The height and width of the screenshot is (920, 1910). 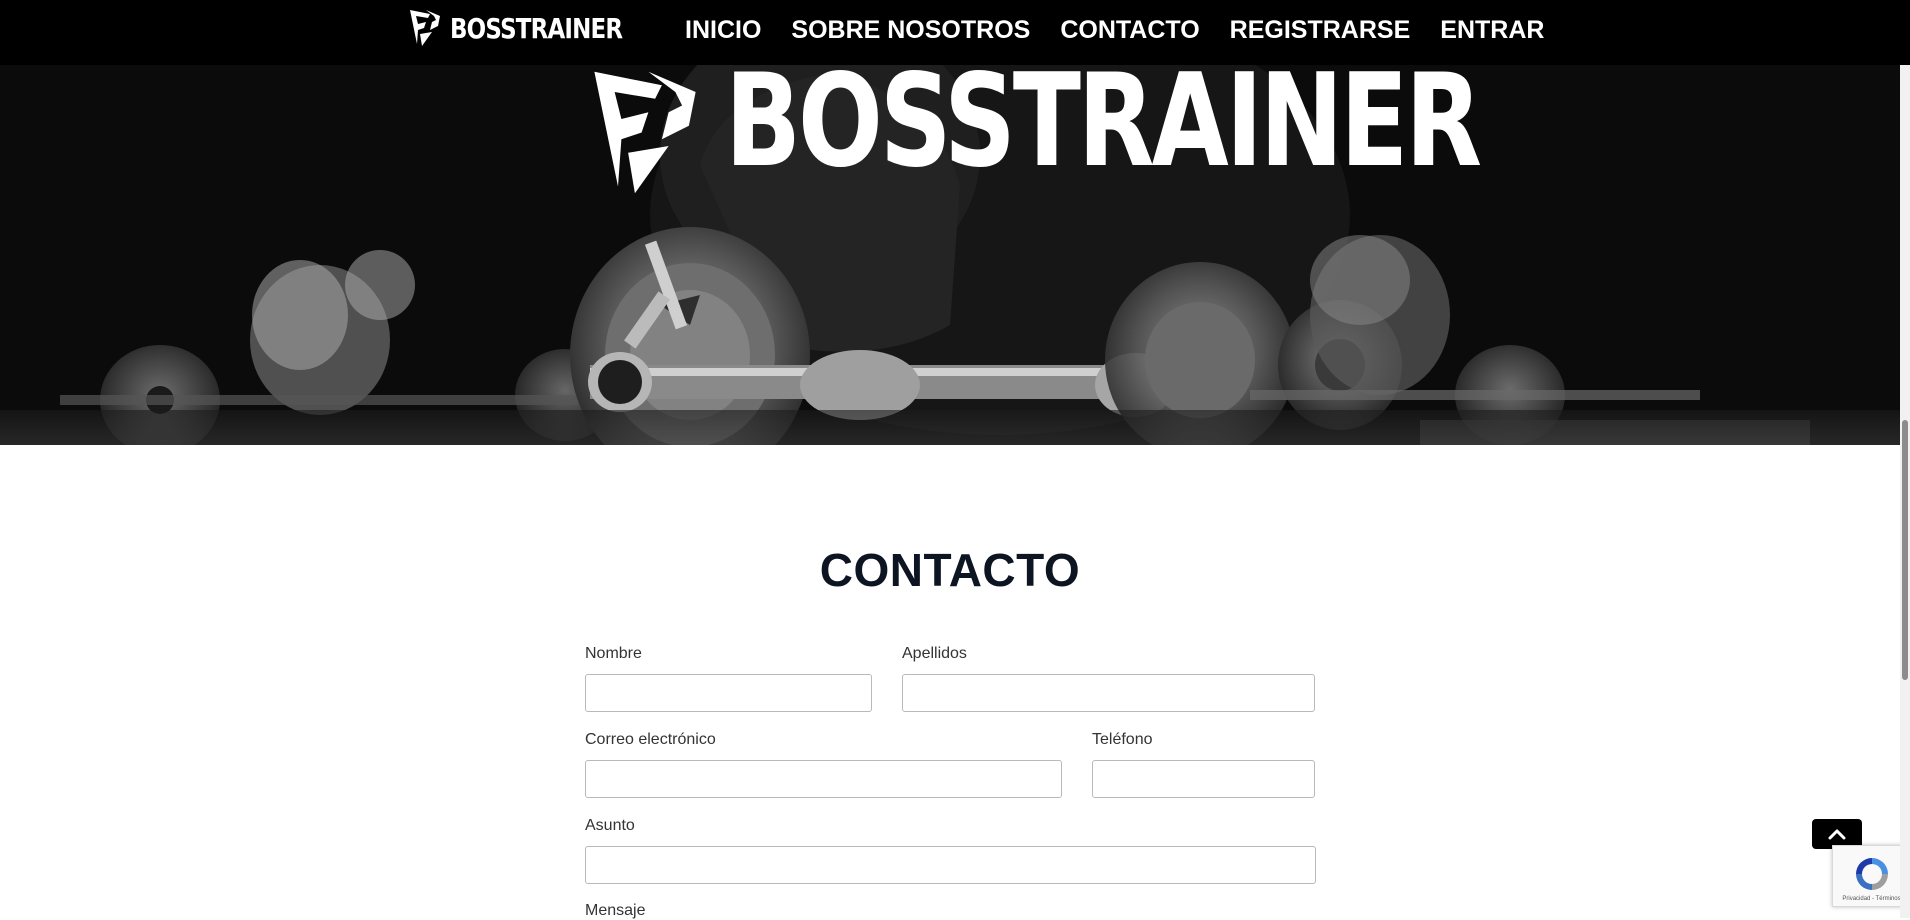 I want to click on recaptcha-links: Privacidad - Términos, so click(x=1871, y=899).